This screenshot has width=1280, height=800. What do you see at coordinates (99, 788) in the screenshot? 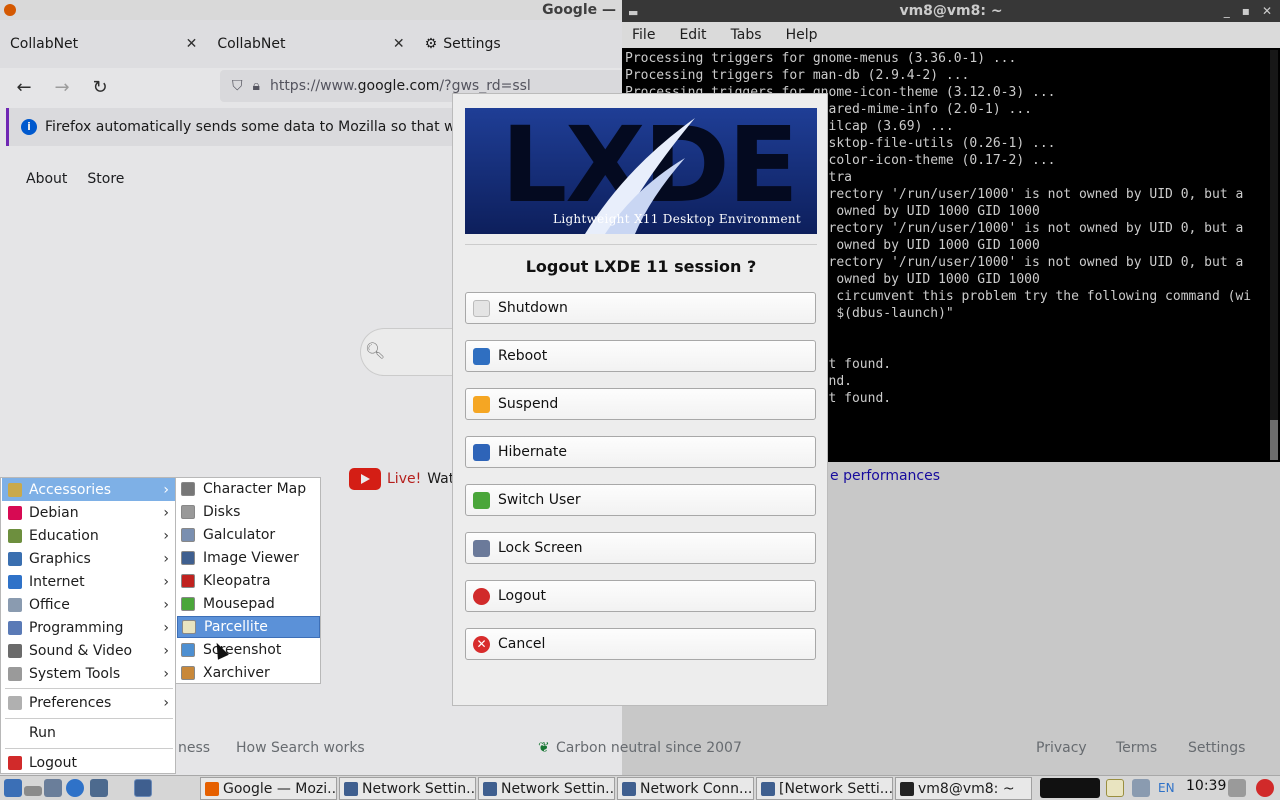
I see `desktop-switcher-icon` at bounding box center [99, 788].